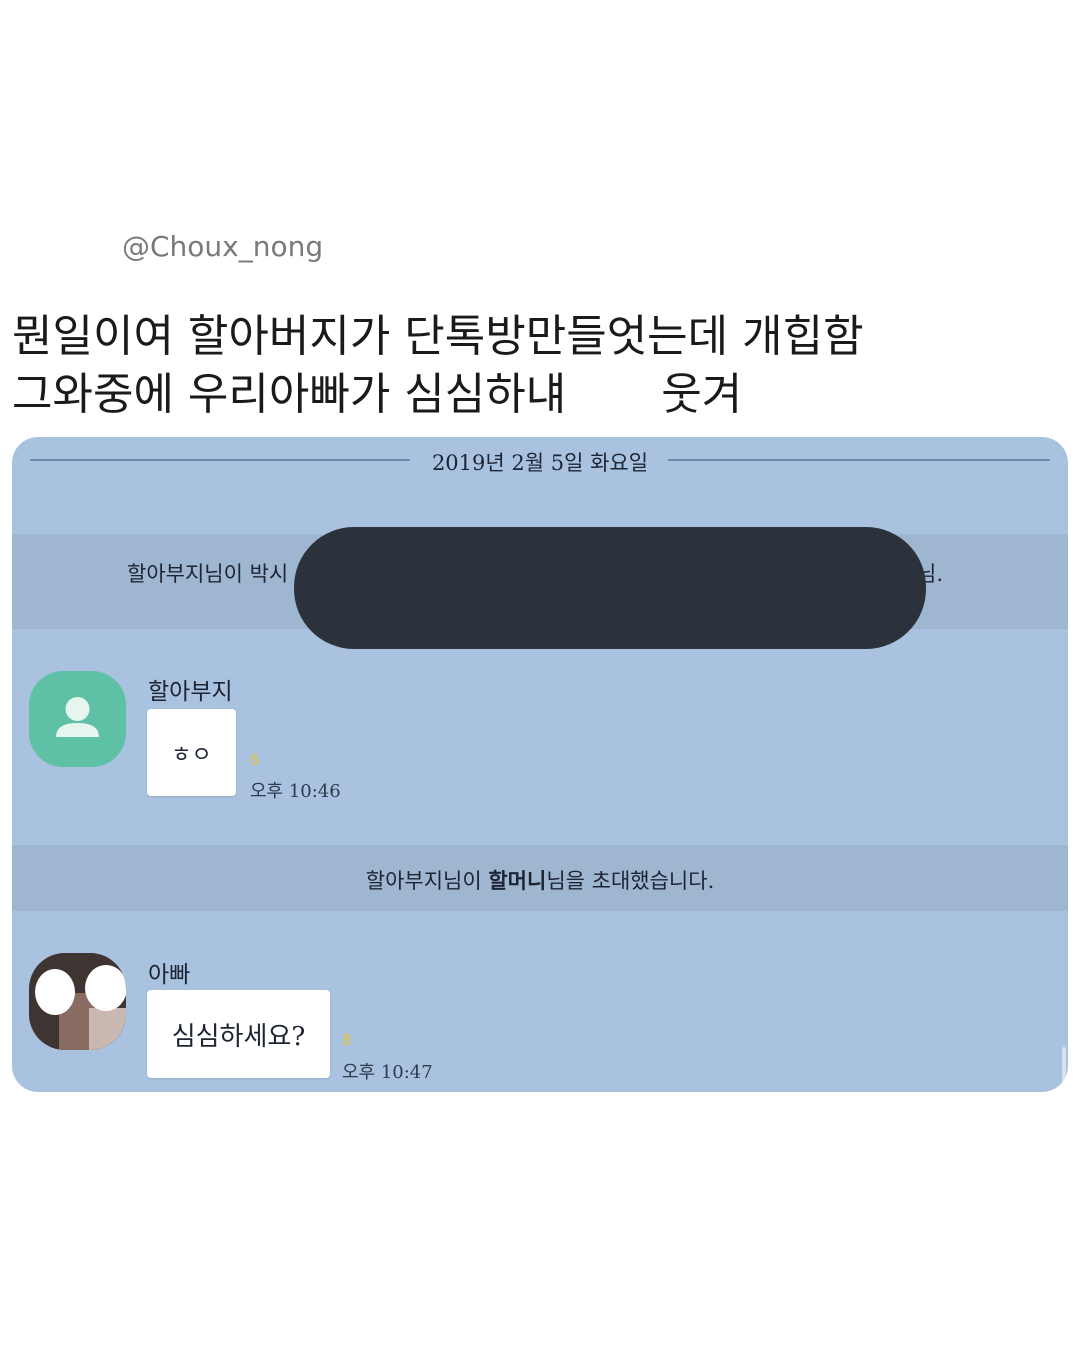 This screenshot has height=1350, width=1080. I want to click on caption-line-2-tail: 웃겨, so click(702, 394).